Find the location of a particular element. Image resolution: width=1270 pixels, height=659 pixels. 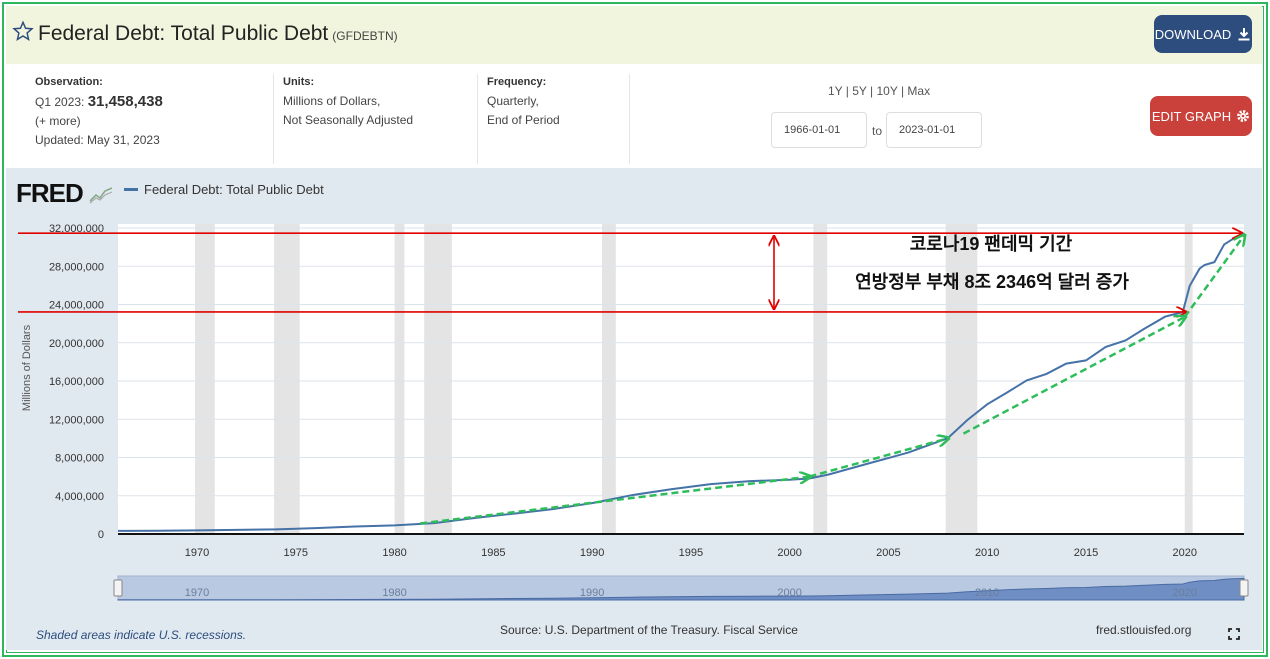

download-button: DOWNLOAD is located at coordinates (1203, 34).